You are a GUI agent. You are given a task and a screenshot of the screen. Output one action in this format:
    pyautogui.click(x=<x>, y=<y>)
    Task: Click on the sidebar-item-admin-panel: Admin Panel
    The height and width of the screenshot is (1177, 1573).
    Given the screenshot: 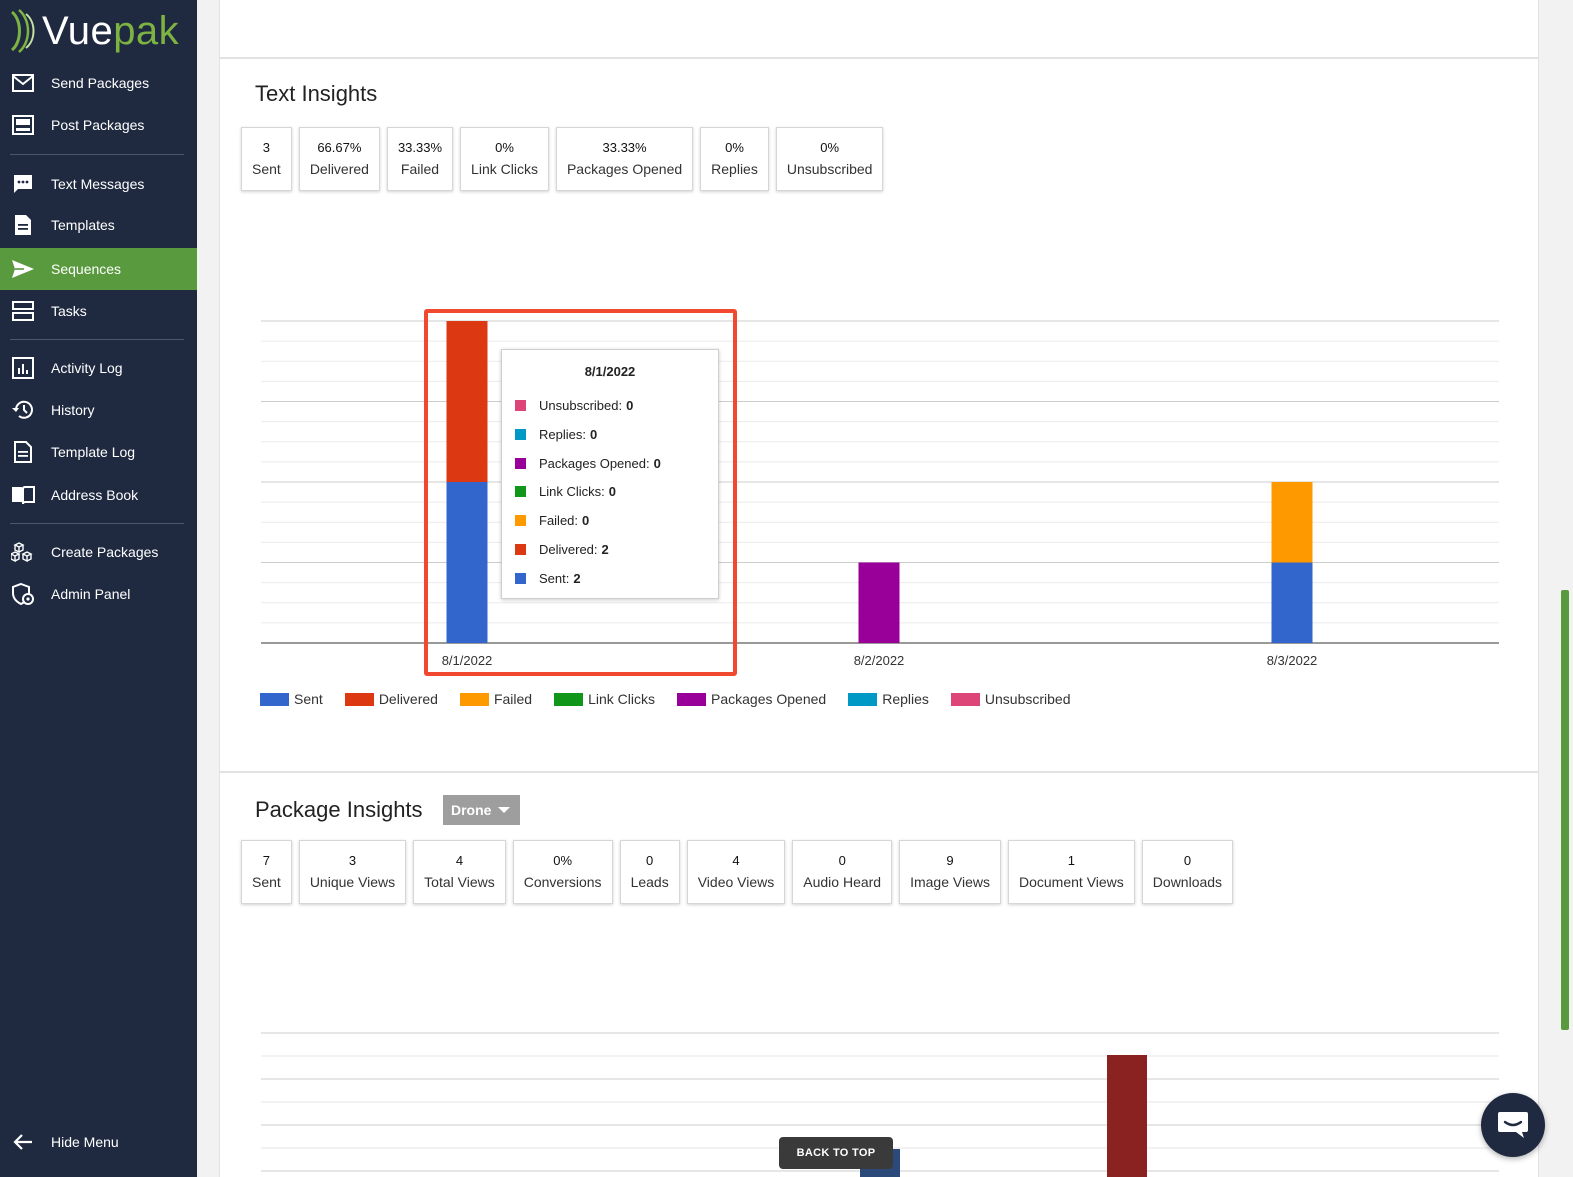 What is the action you would take?
    pyautogui.click(x=98, y=594)
    